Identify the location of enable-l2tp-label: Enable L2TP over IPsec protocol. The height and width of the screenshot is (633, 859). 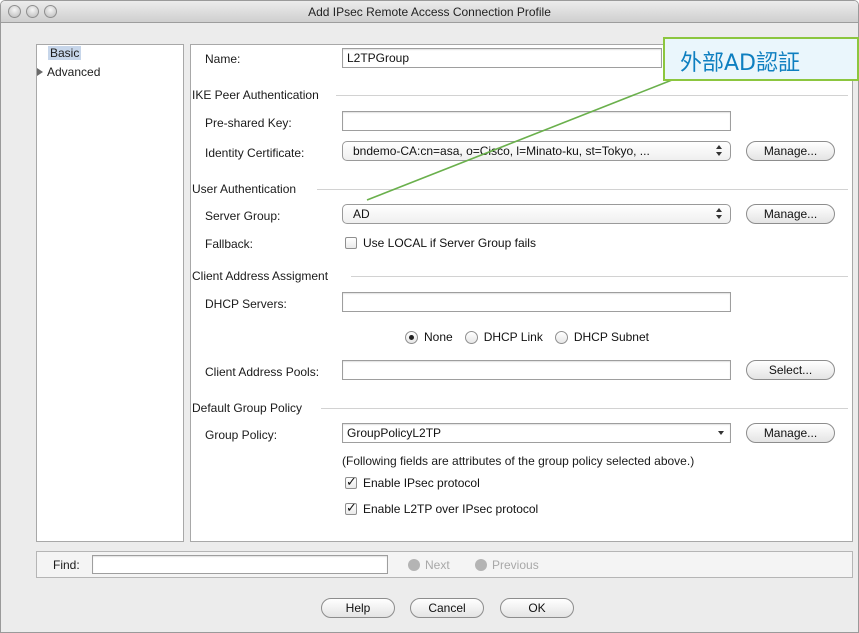
(451, 509).